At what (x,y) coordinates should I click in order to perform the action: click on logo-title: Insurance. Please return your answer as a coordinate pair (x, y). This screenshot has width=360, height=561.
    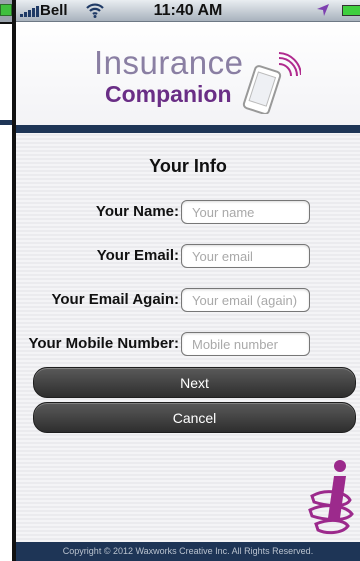
    Looking at the image, I should click on (169, 62).